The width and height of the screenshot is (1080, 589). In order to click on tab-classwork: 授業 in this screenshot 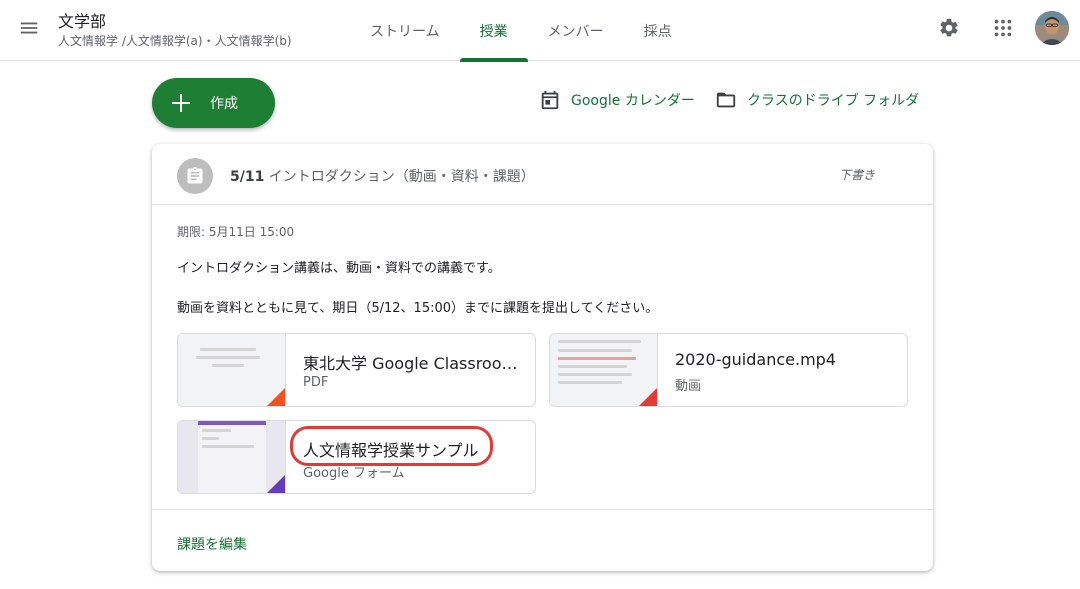, I will do `click(493, 31)`.